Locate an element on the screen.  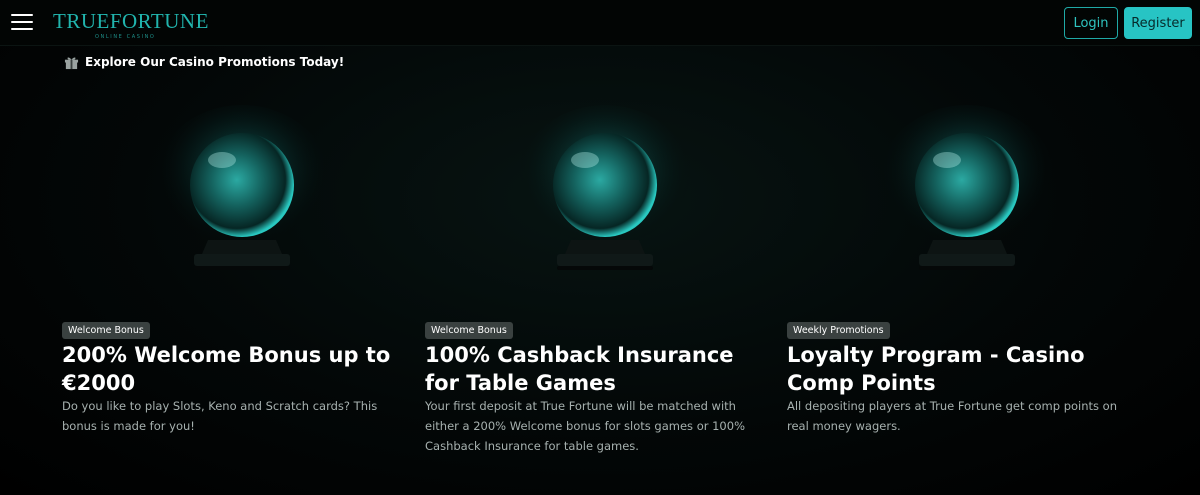
register-button: Register is located at coordinates (1158, 23).